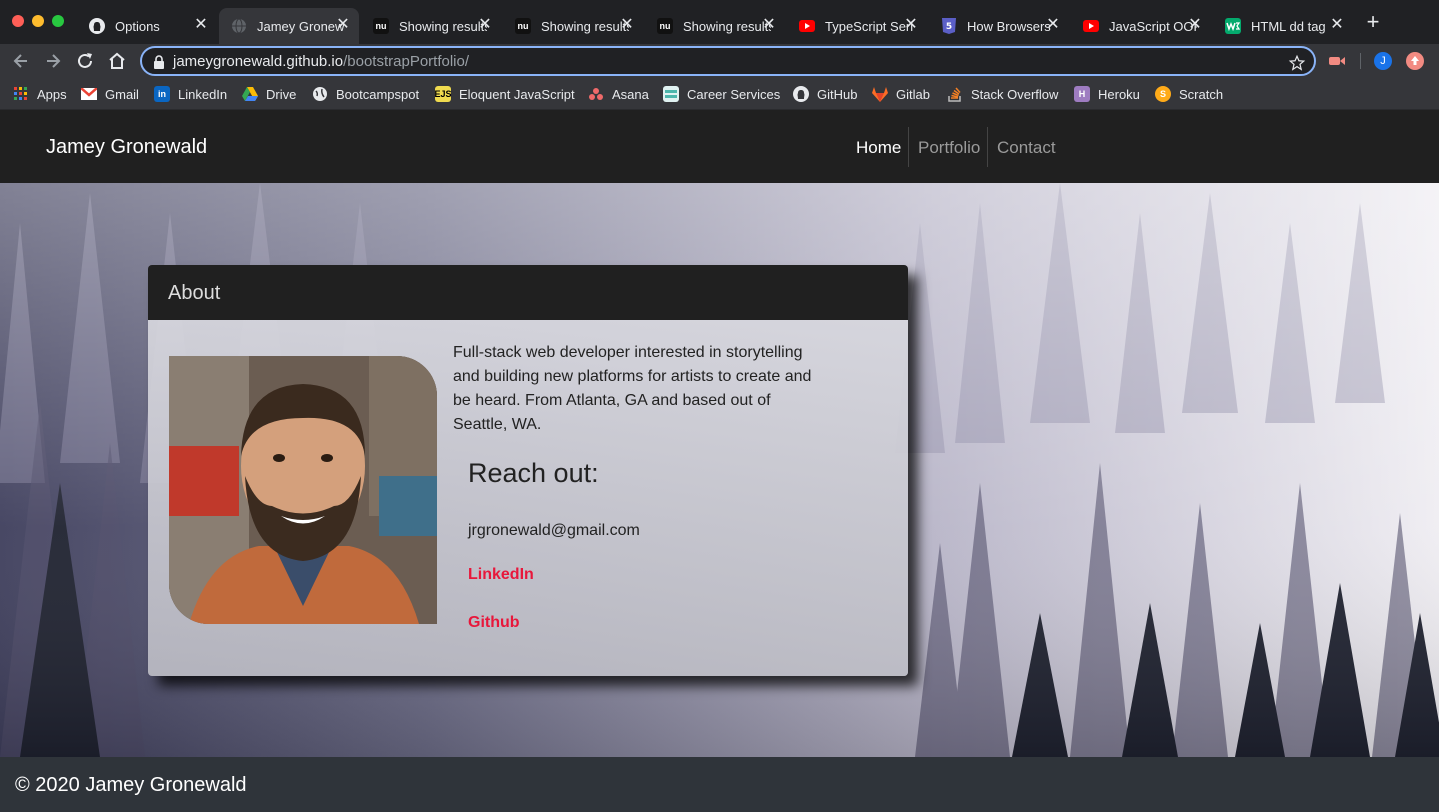 The width and height of the screenshot is (1439, 812). I want to click on asana-icon, so click(596, 94).